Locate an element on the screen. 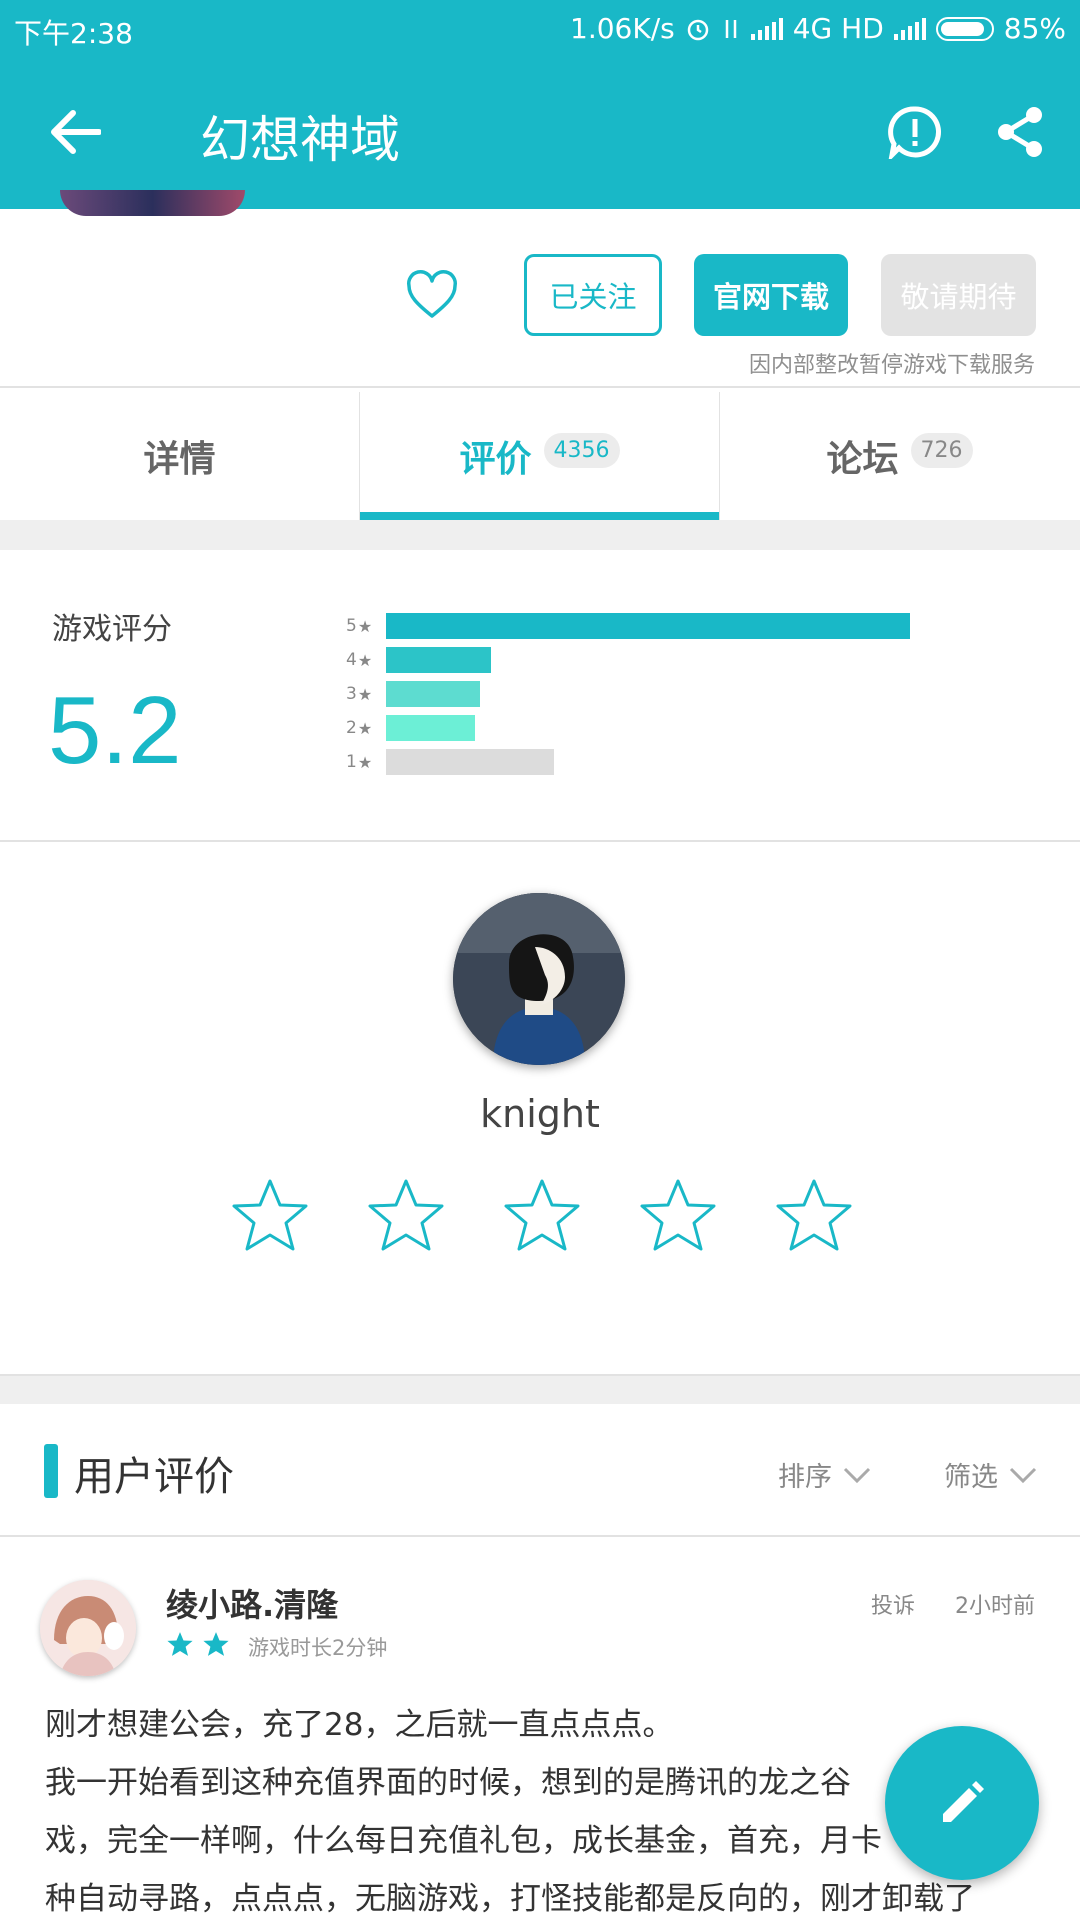  rating-bar-row: 4 ★ is located at coordinates (418, 660).